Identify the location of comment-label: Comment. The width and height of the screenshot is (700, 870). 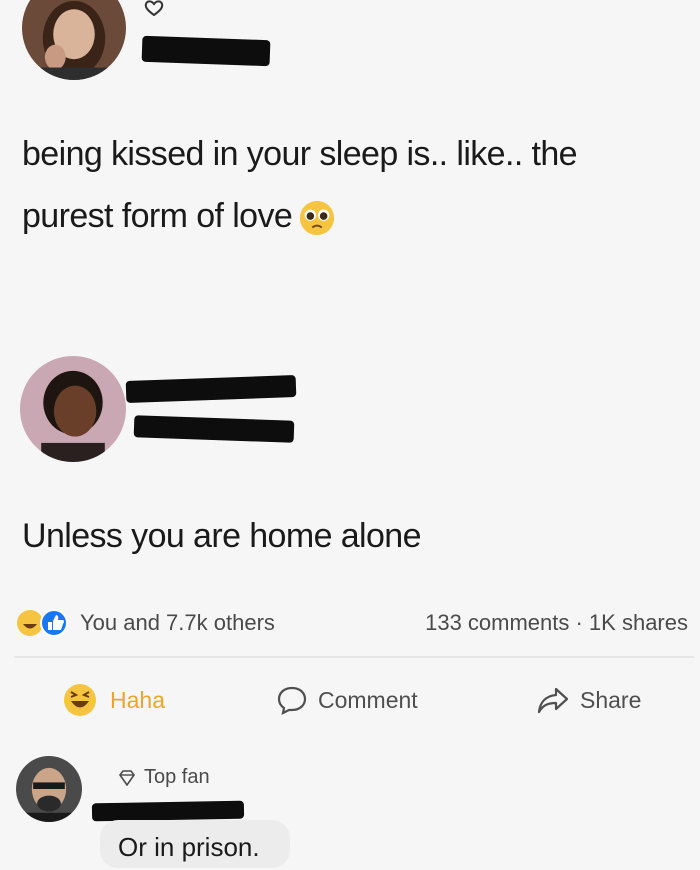
(368, 699).